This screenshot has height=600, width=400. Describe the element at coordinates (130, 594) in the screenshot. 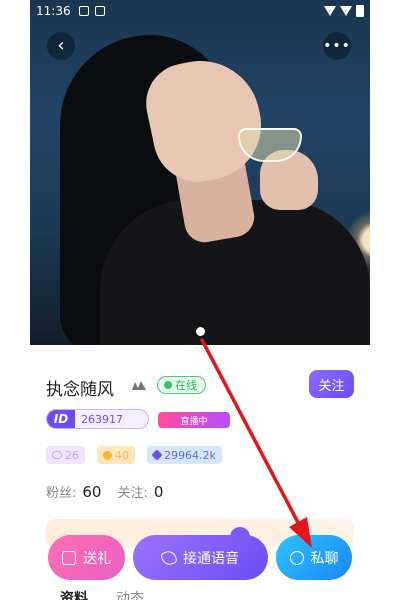

I see `tab-moments: 动态` at that location.